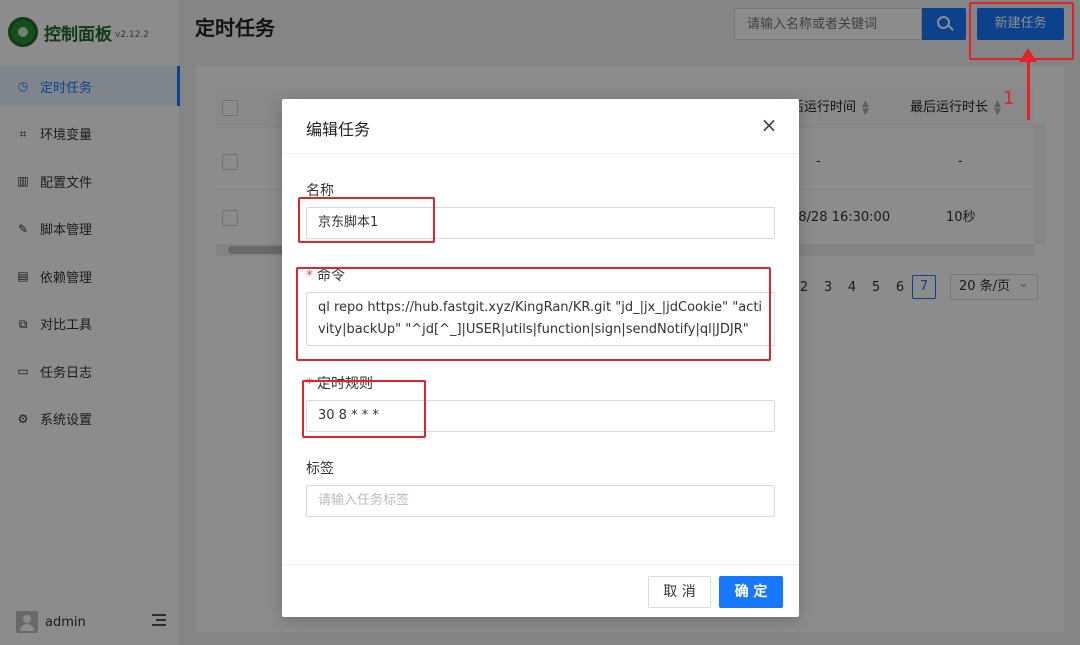 Image resolution: width=1080 pixels, height=645 pixels. I want to click on modal-footer: 取 消 确 定, so click(540, 590).